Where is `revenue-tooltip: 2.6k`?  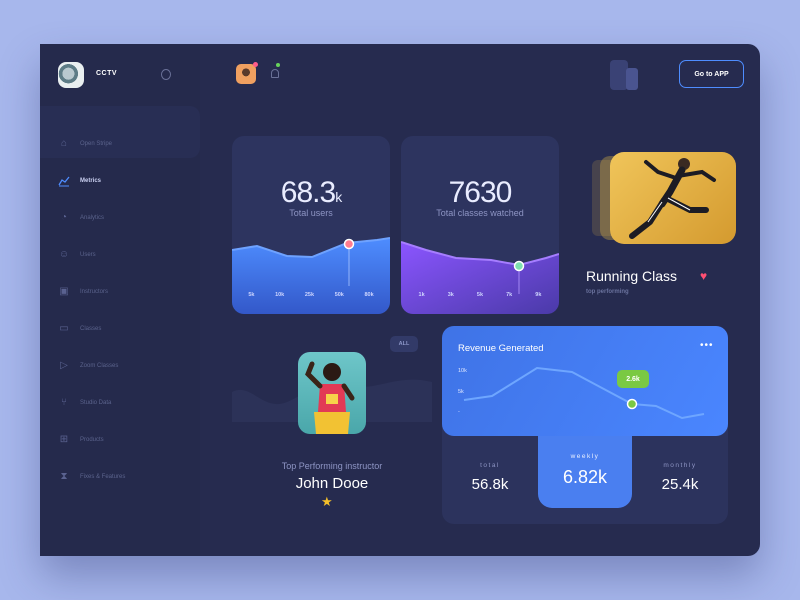
revenue-tooltip: 2.6k is located at coordinates (633, 379).